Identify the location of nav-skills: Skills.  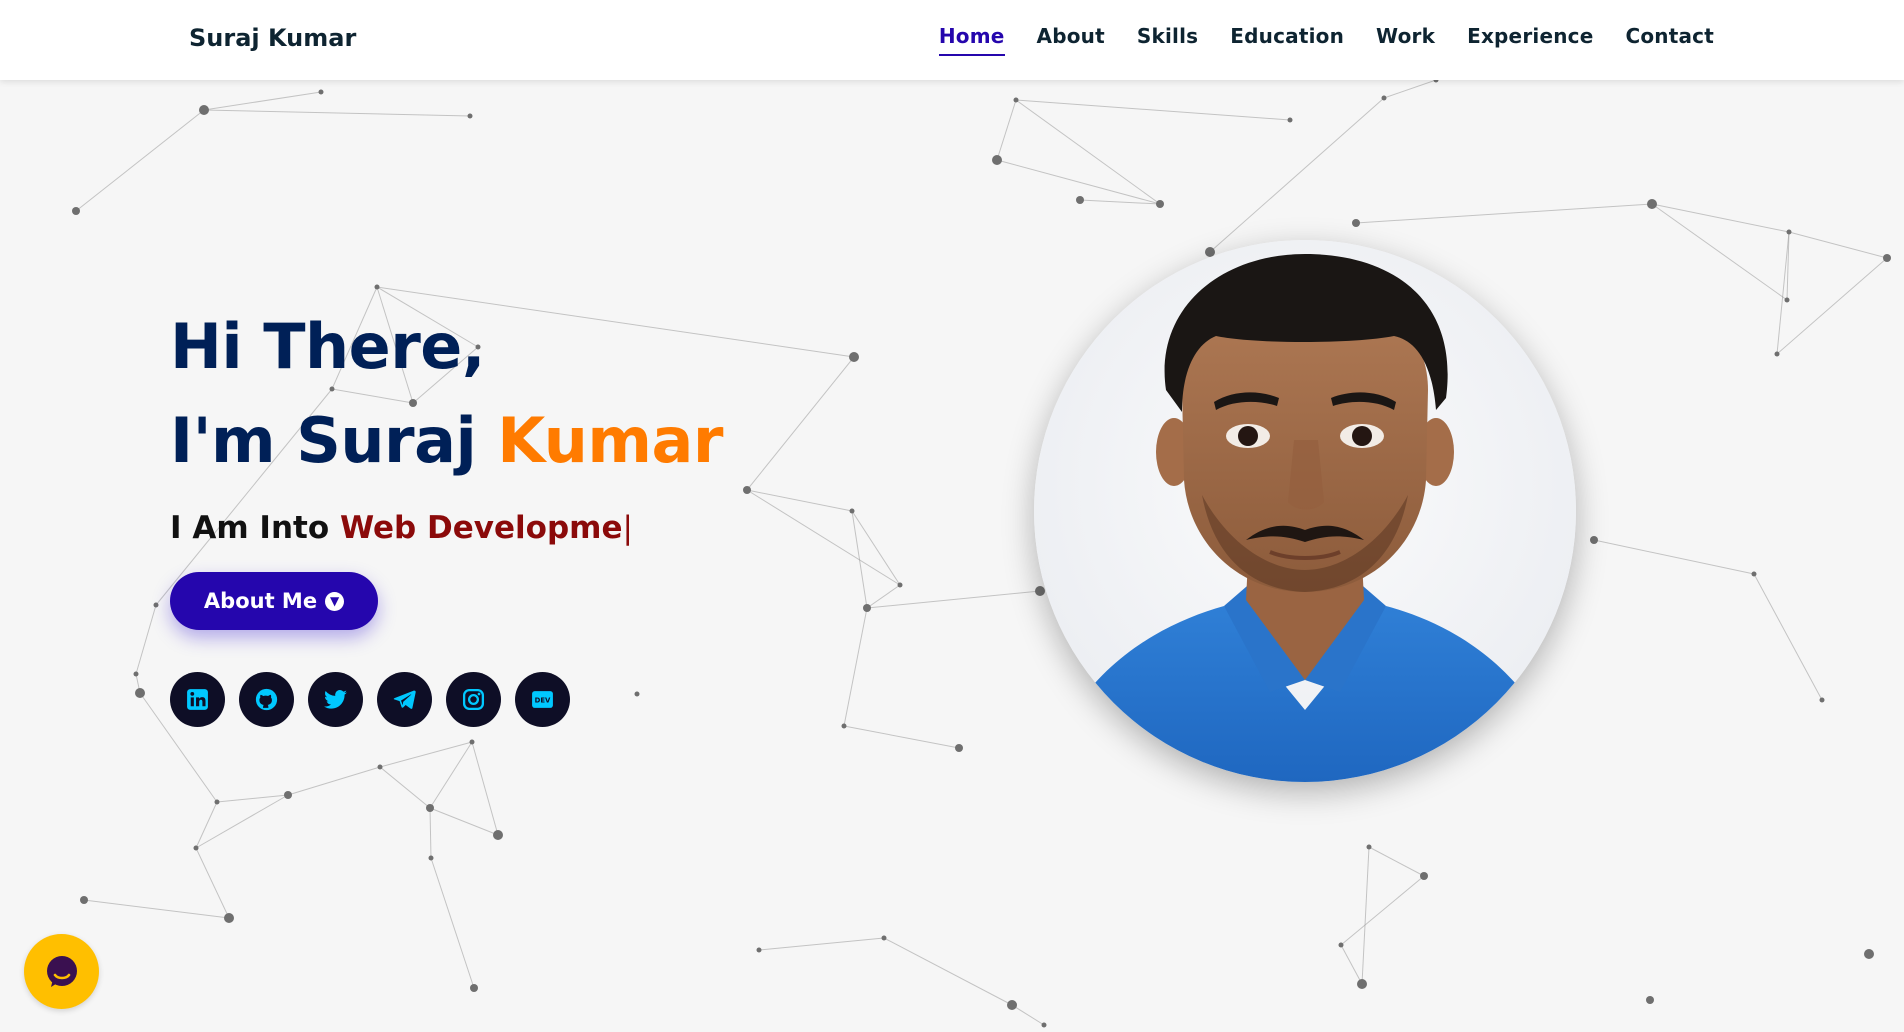
(1167, 40).